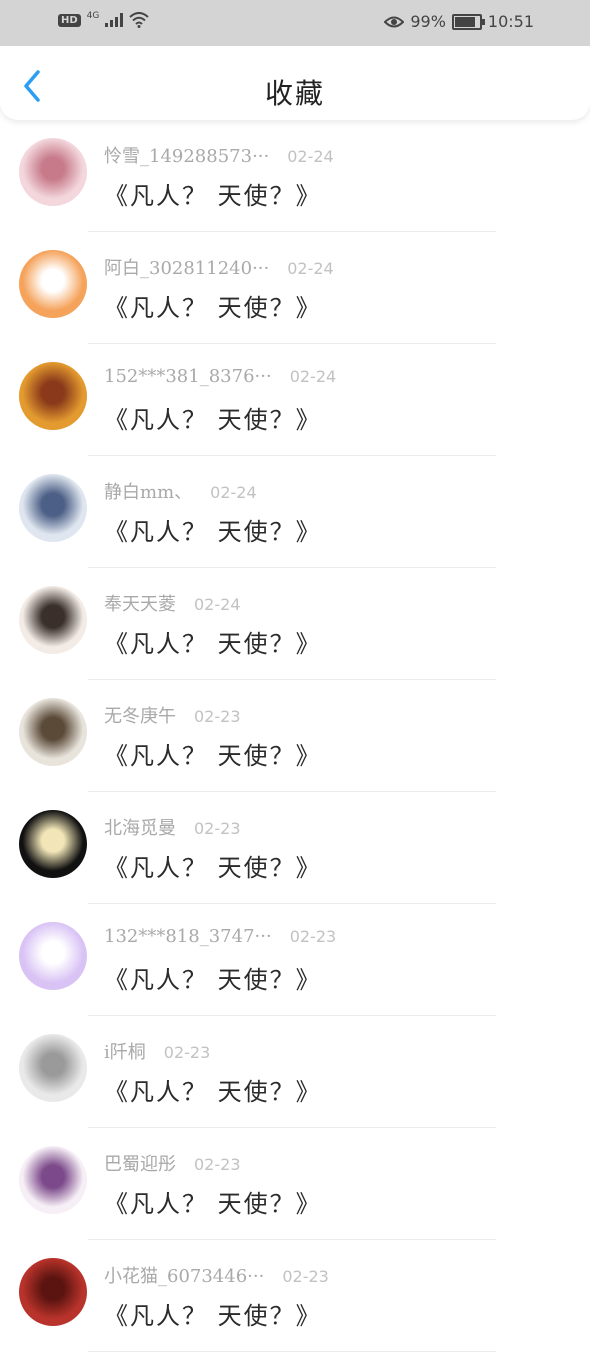 The height and width of the screenshot is (1352, 590). I want to click on user-name: 北海觅曼, so click(140, 827).